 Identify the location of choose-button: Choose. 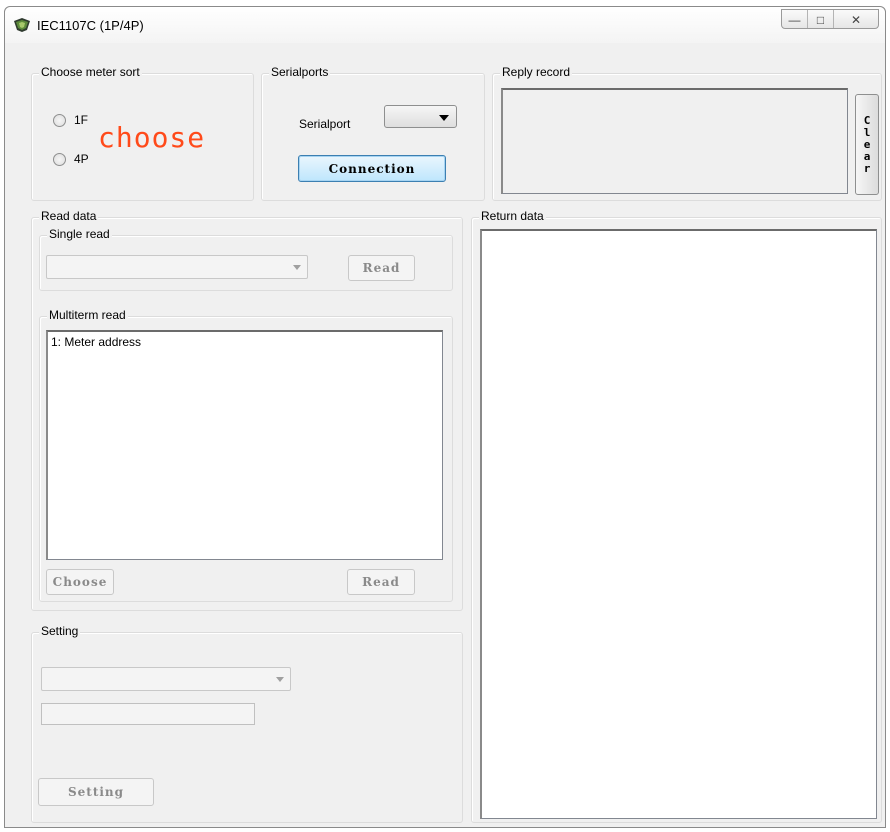
(80, 582).